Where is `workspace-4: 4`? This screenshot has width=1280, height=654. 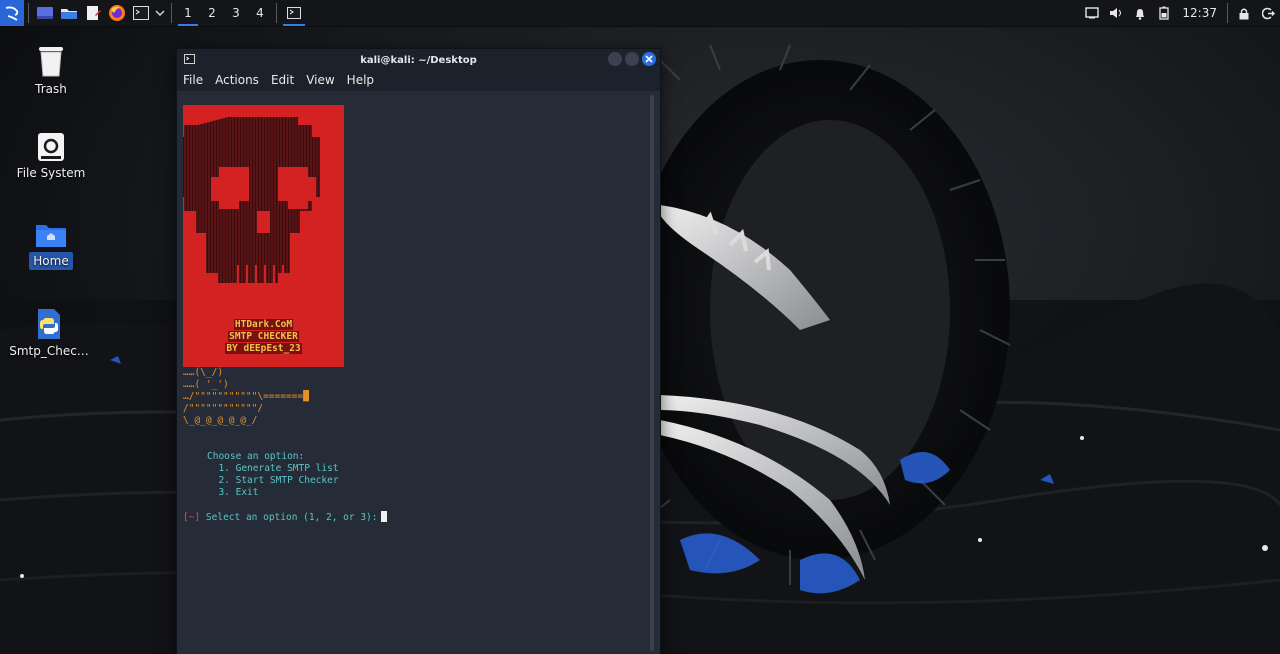
workspace-4: 4 is located at coordinates (260, 13).